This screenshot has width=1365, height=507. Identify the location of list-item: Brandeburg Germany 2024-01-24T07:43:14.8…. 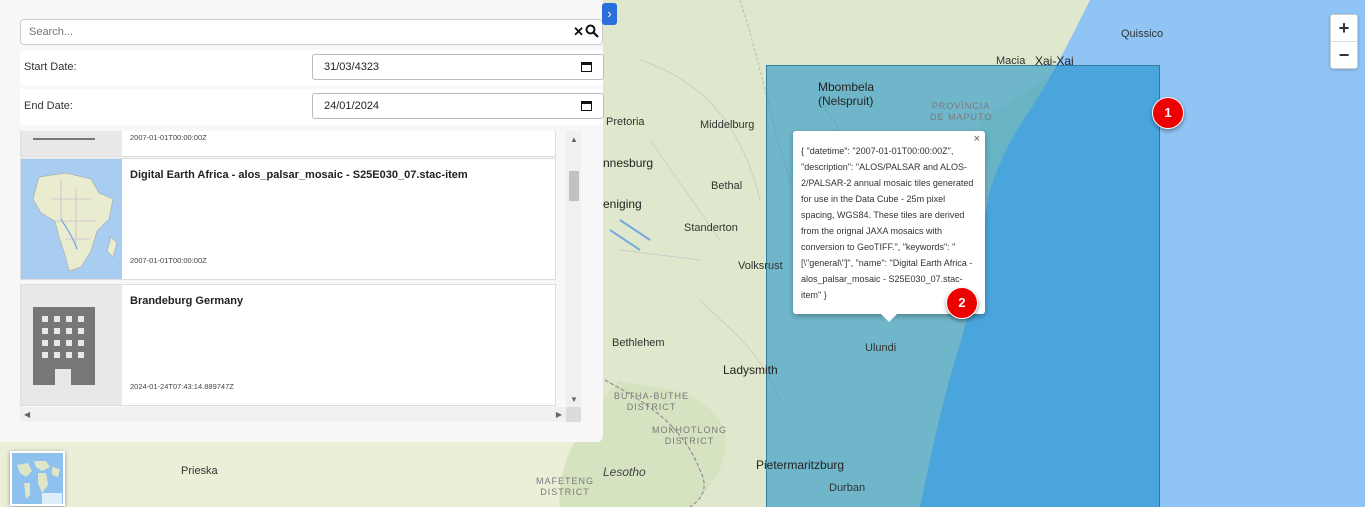
(288, 345).